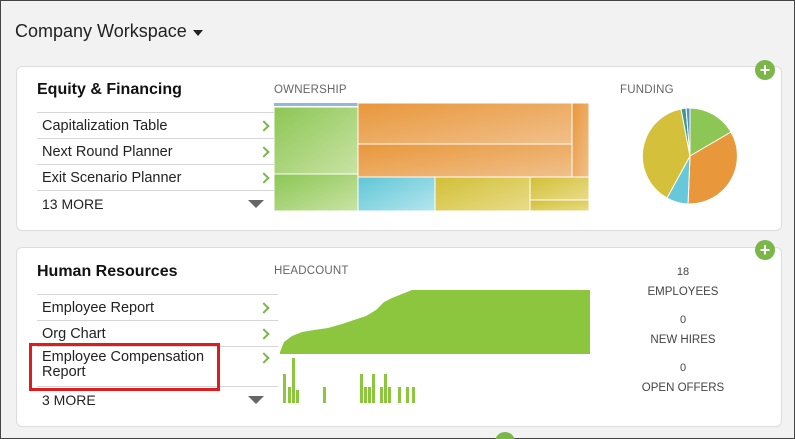 This screenshot has height=439, width=795. Describe the element at coordinates (101, 31) in the screenshot. I see `workspace-title: Company Workspace` at that location.